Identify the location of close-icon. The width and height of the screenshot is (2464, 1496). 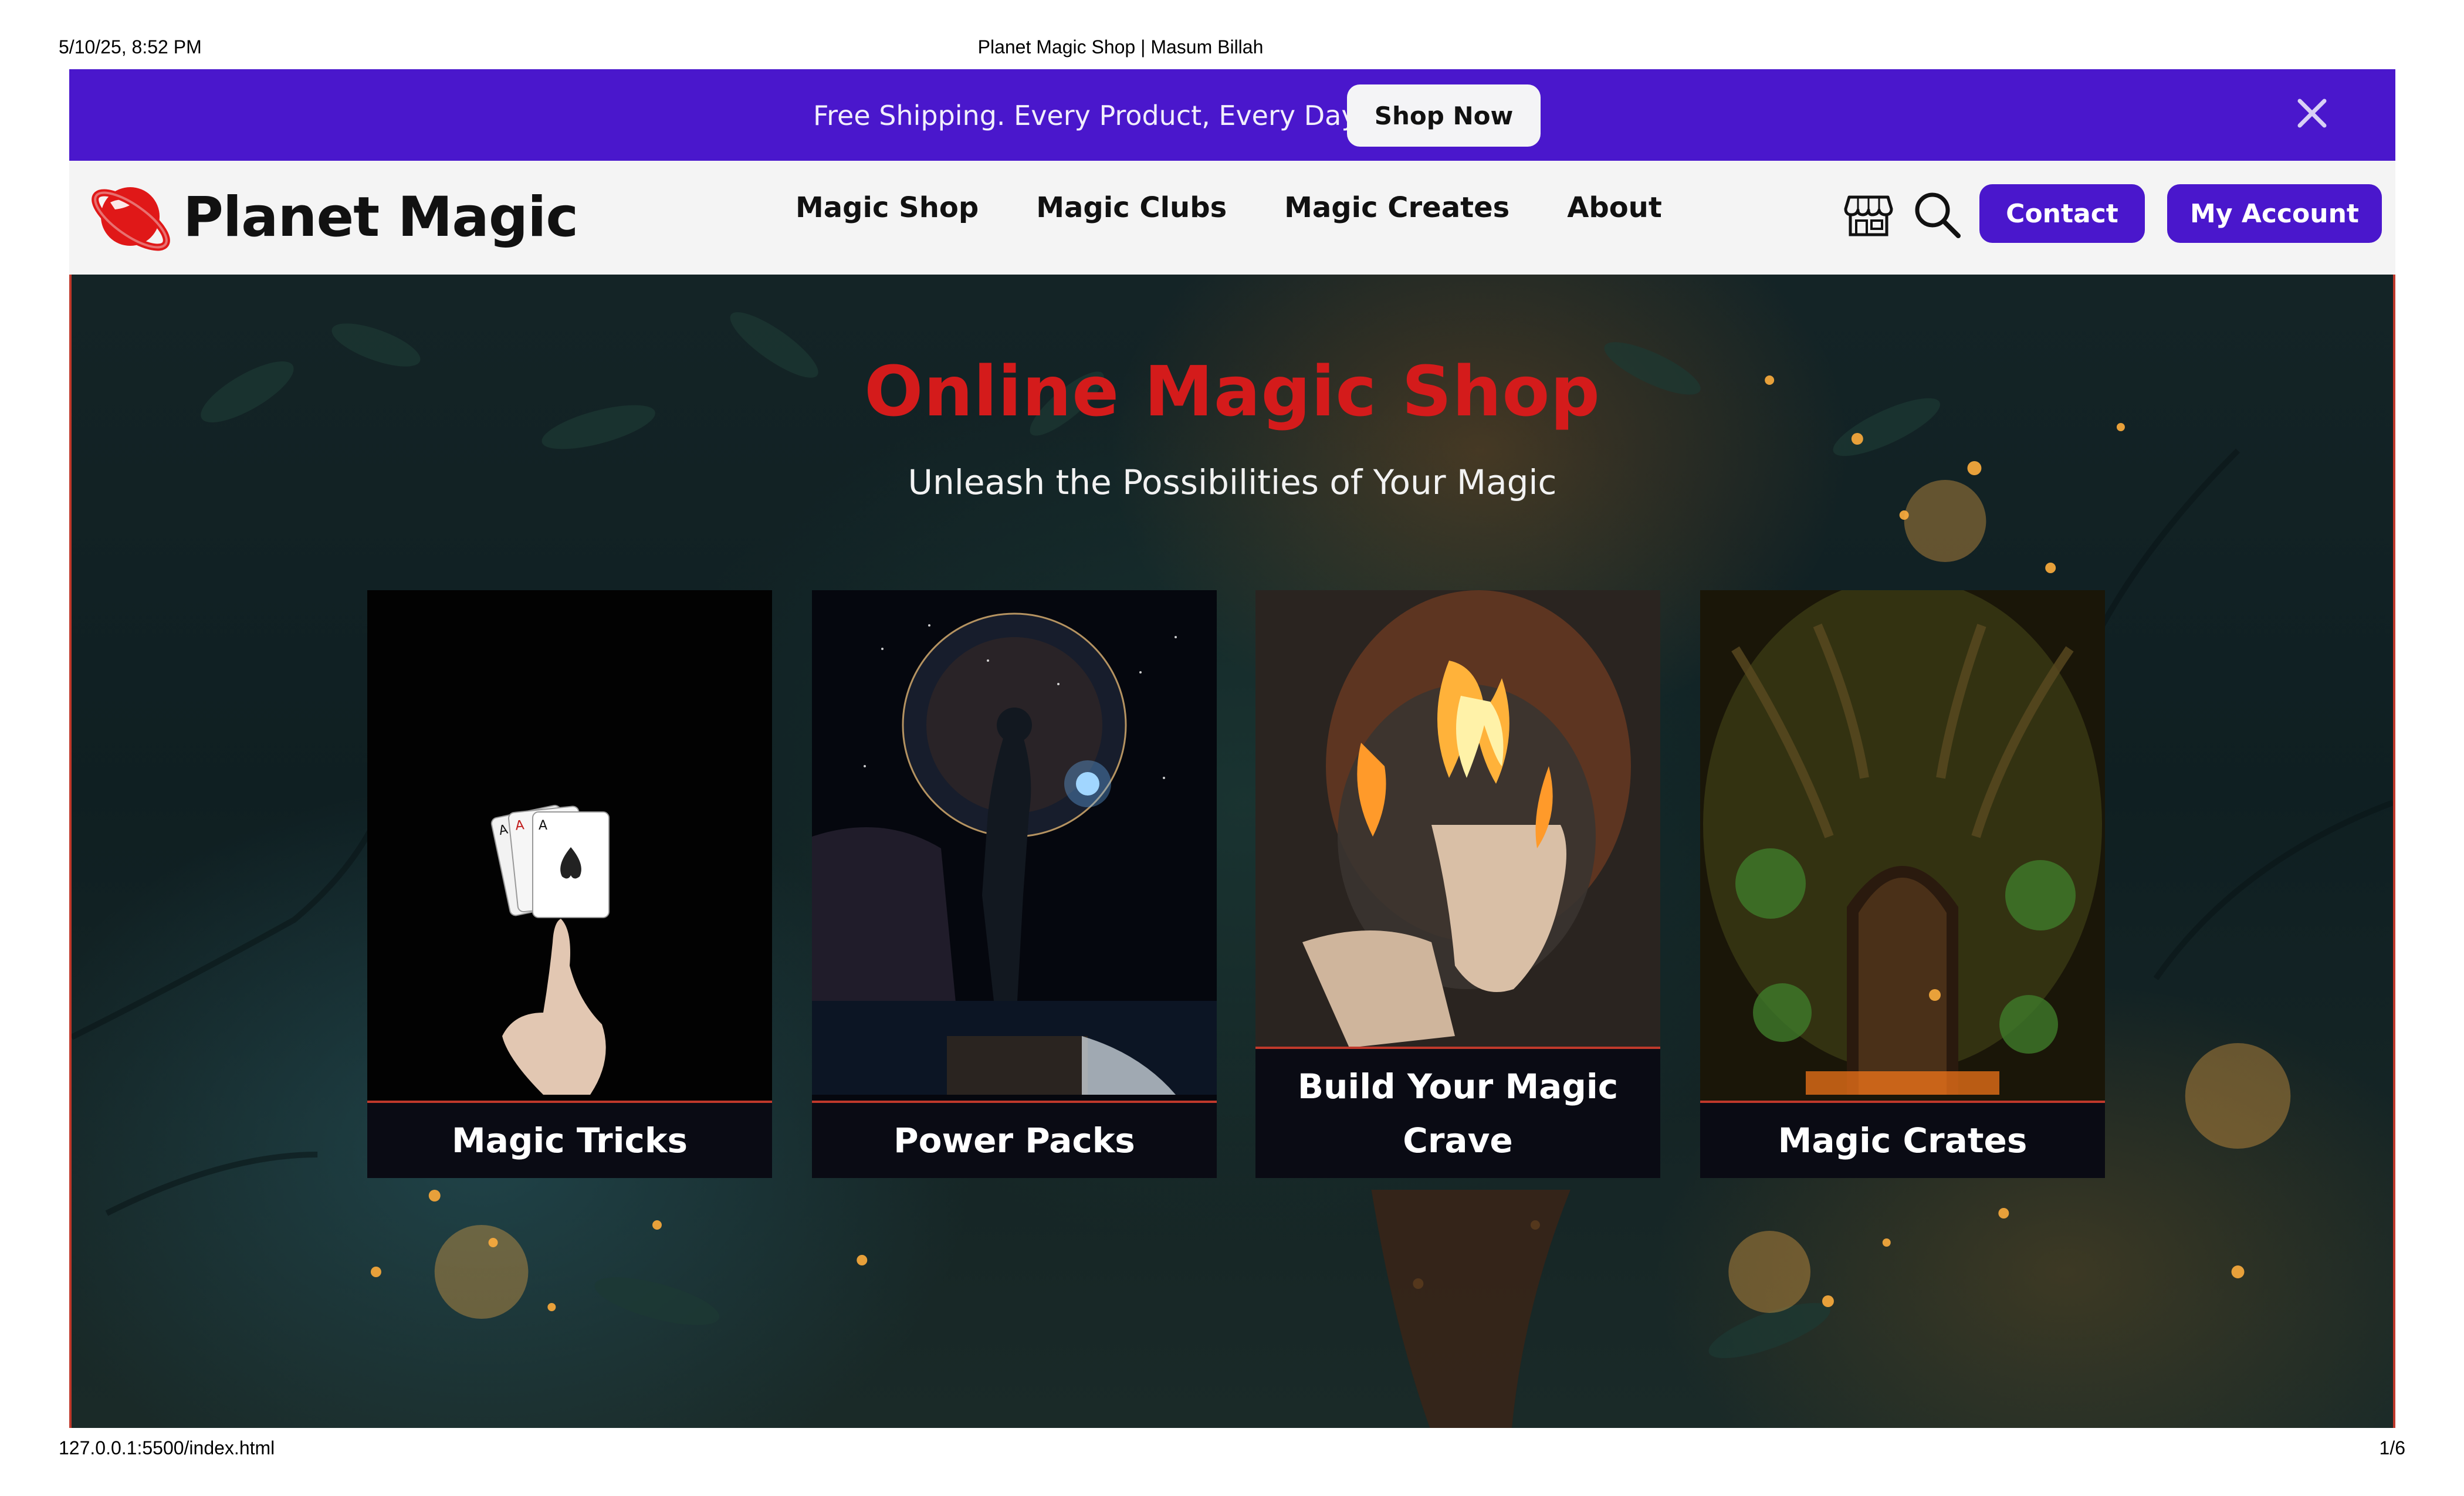
(2312, 113).